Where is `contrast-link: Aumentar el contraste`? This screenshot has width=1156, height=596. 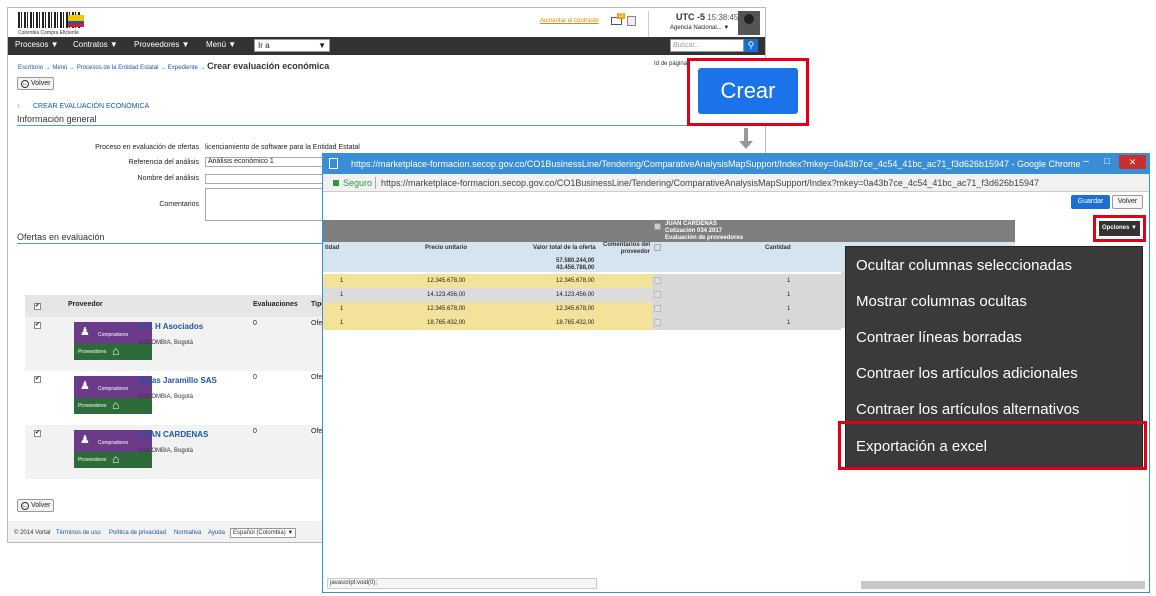
contrast-link: Aumentar el contraste is located at coordinates (569, 21).